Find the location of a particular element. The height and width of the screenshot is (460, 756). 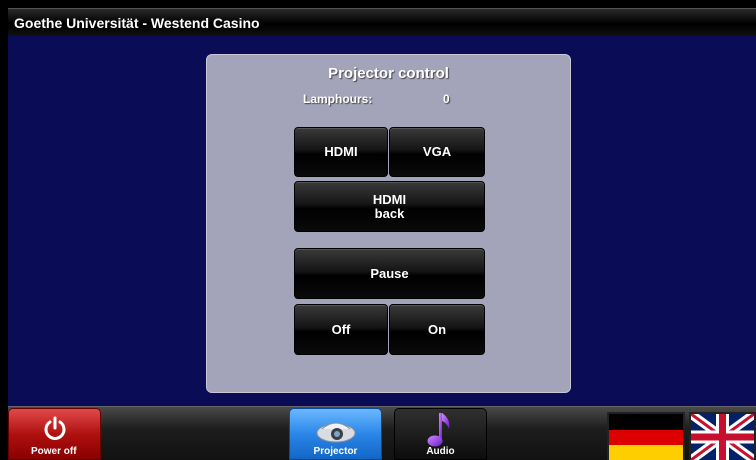

german-flag-icon is located at coordinates (646, 437).